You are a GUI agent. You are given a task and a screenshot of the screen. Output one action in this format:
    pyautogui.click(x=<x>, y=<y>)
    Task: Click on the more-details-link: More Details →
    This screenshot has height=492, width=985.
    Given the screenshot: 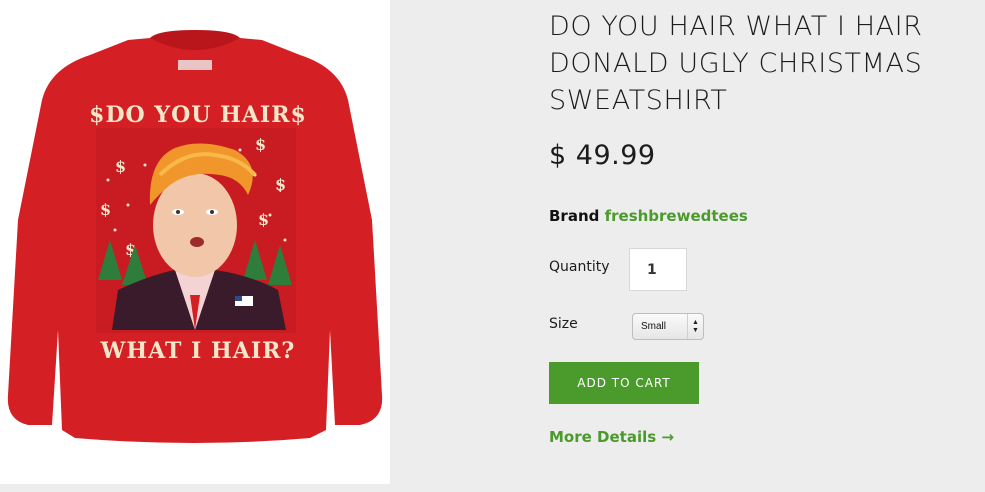 What is the action you would take?
    pyautogui.click(x=611, y=437)
    